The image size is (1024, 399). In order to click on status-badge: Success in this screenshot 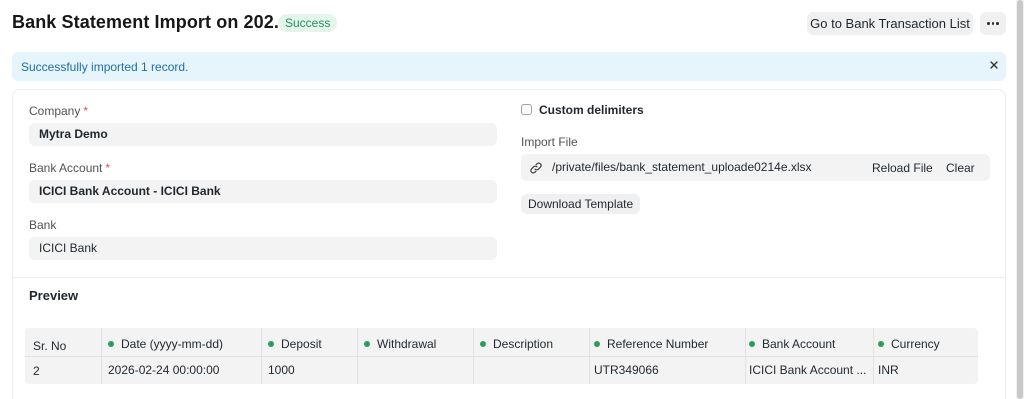, I will do `click(308, 23)`.